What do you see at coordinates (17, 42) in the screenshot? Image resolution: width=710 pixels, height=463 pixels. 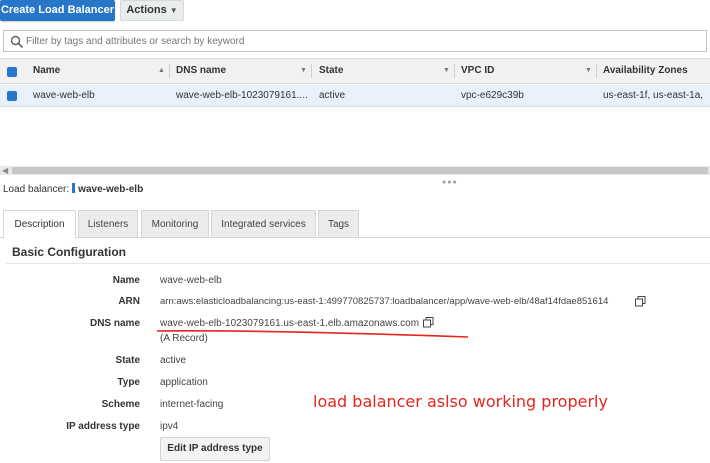 I see `search-icon` at bounding box center [17, 42].